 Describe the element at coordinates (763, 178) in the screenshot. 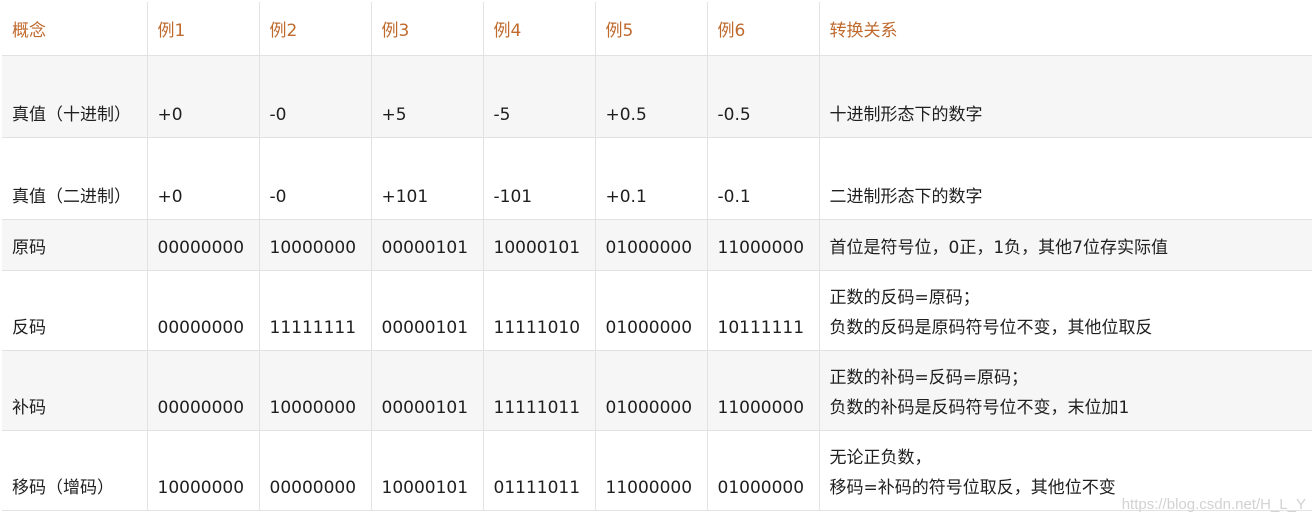

I see `example-cell: -0.1` at that location.